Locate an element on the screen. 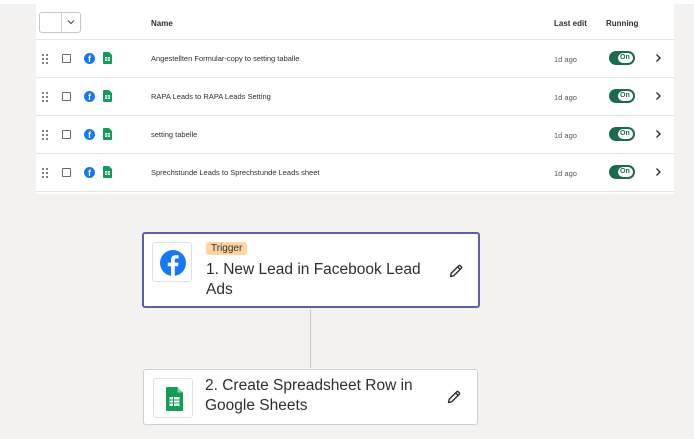  step-connector-line is located at coordinates (310, 339).